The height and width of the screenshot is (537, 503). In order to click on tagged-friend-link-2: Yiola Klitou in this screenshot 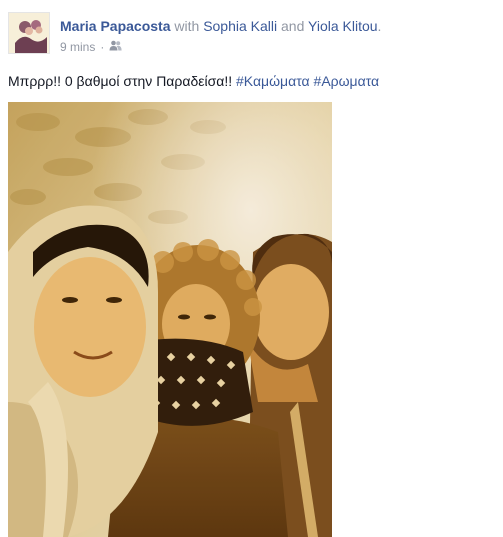, I will do `click(343, 26)`.